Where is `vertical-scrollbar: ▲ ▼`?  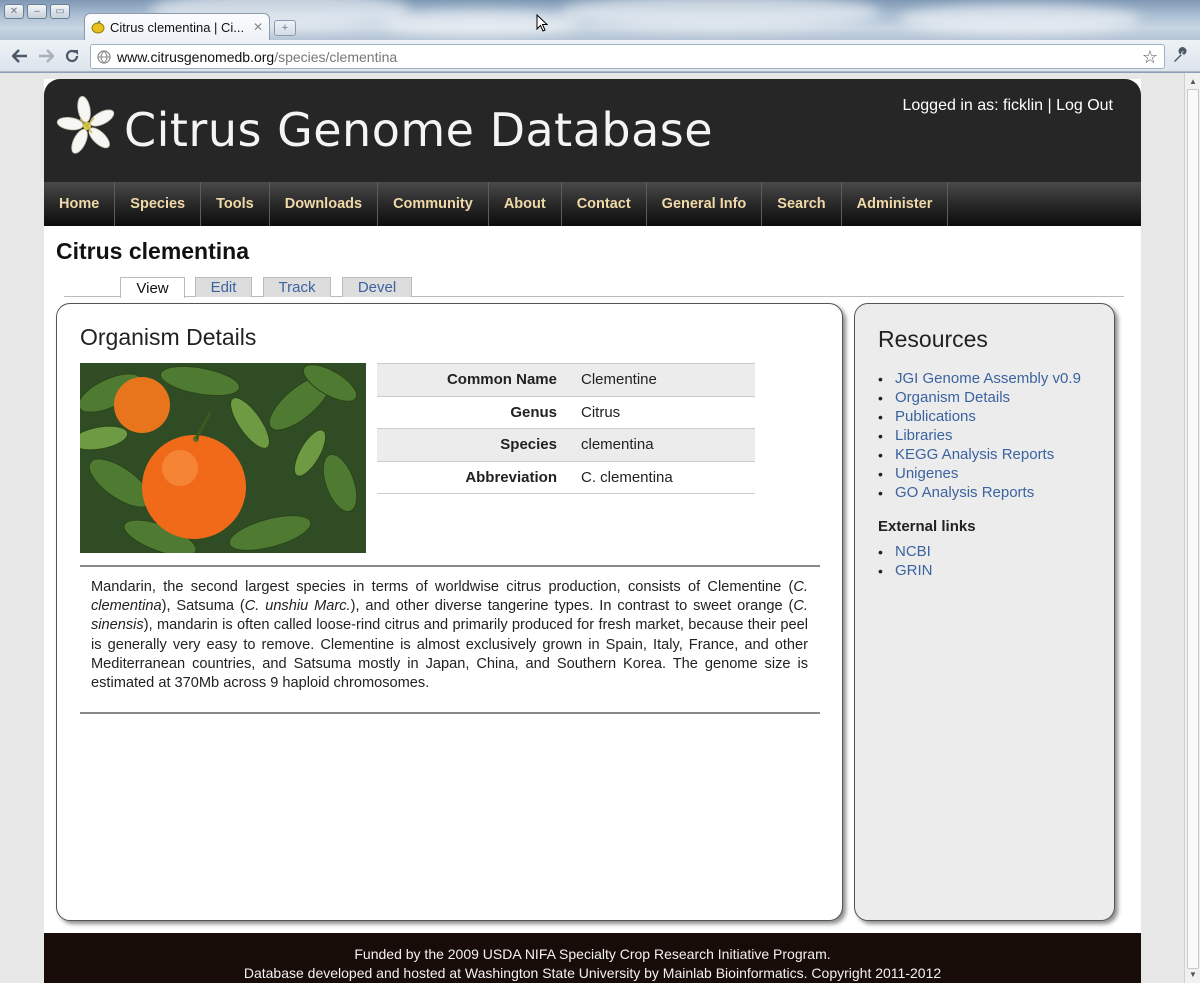 vertical-scrollbar: ▲ ▼ is located at coordinates (1192, 528).